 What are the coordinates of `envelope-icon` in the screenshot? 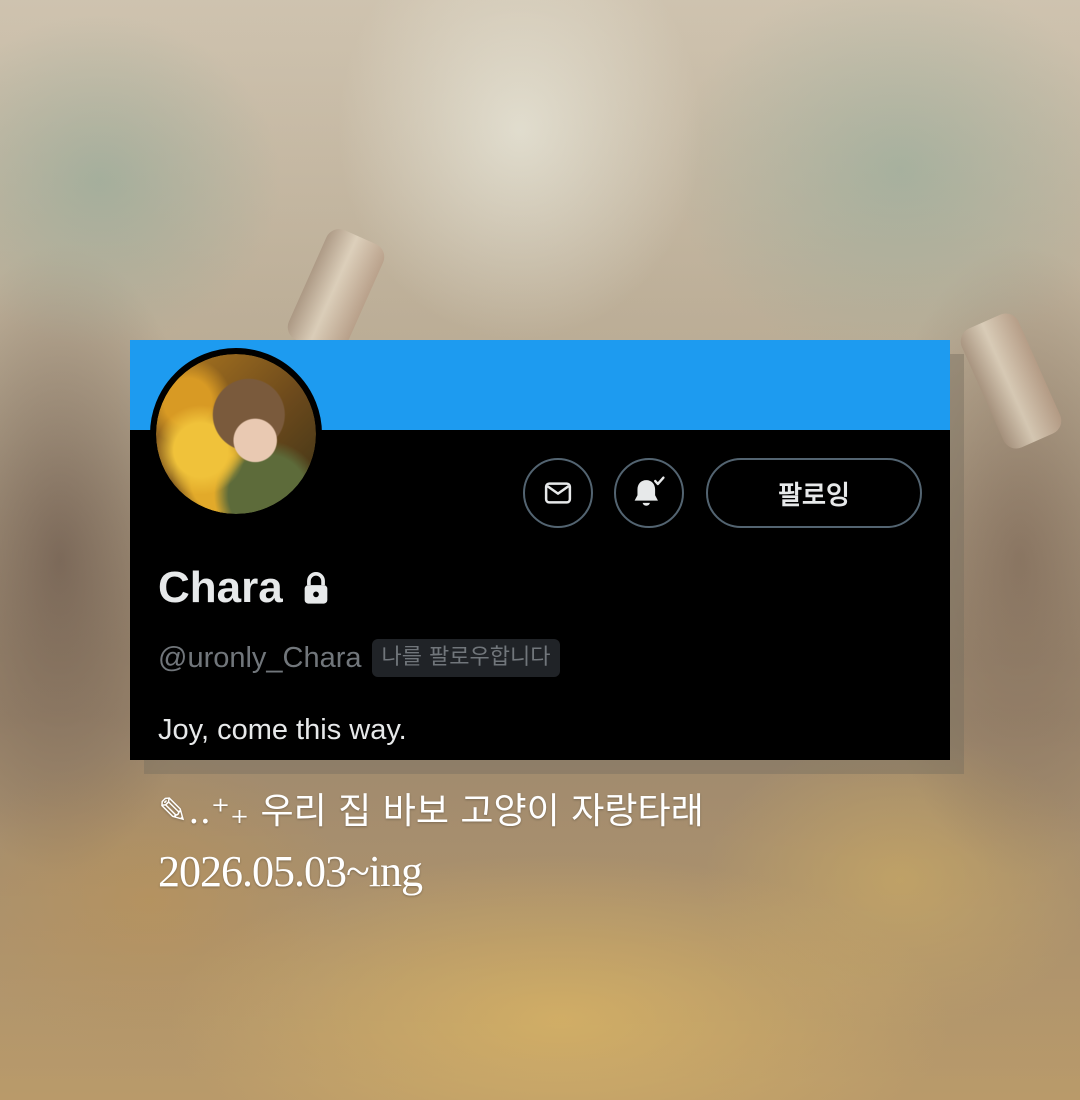 It's located at (558, 493).